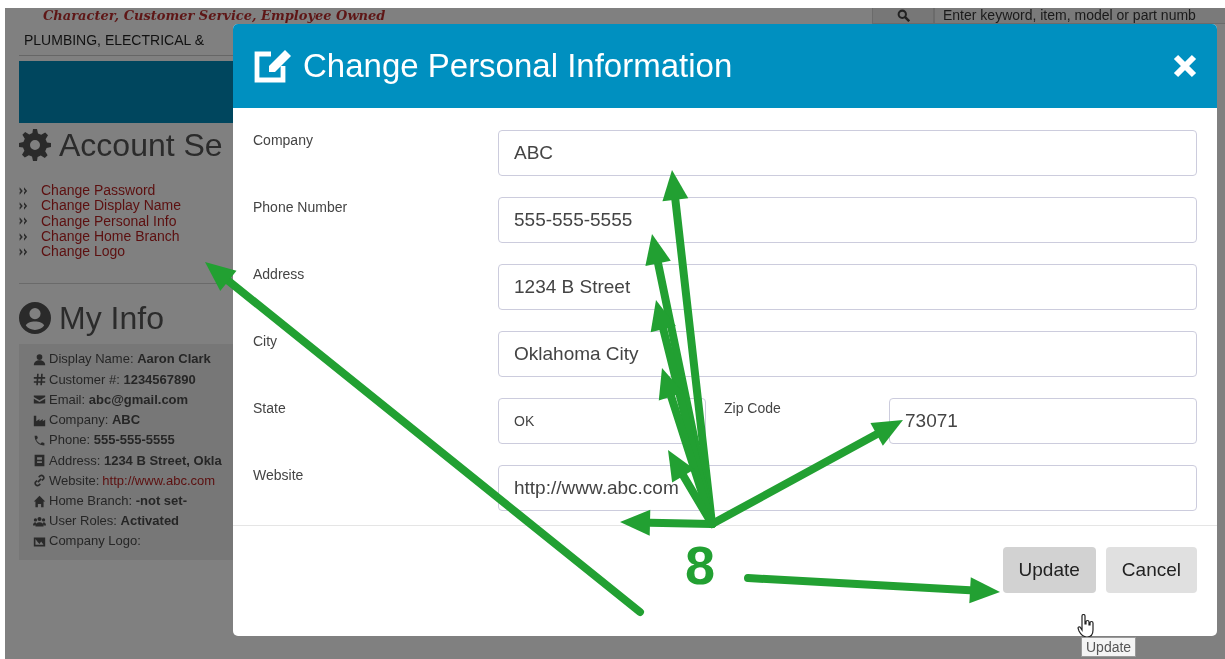 The width and height of the screenshot is (1225, 659). What do you see at coordinates (111, 318) in the screenshot?
I see `section-heading: My Info` at bounding box center [111, 318].